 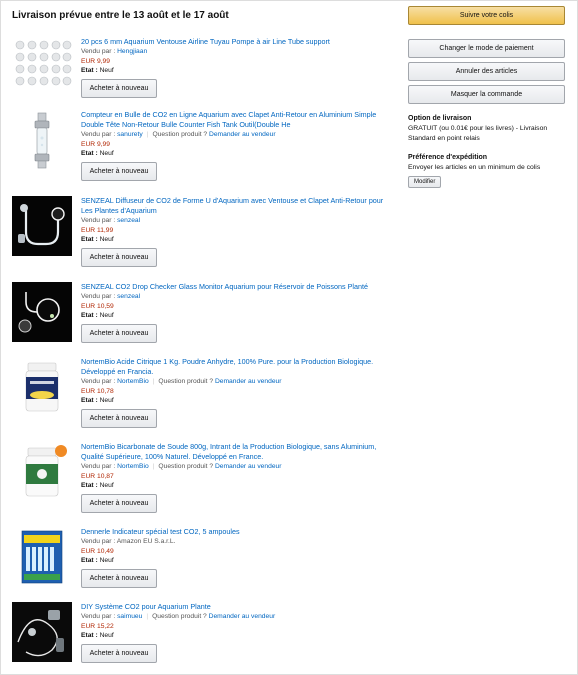 I want to click on change-payment-button: Changer le mode de paiement, so click(x=486, y=48).